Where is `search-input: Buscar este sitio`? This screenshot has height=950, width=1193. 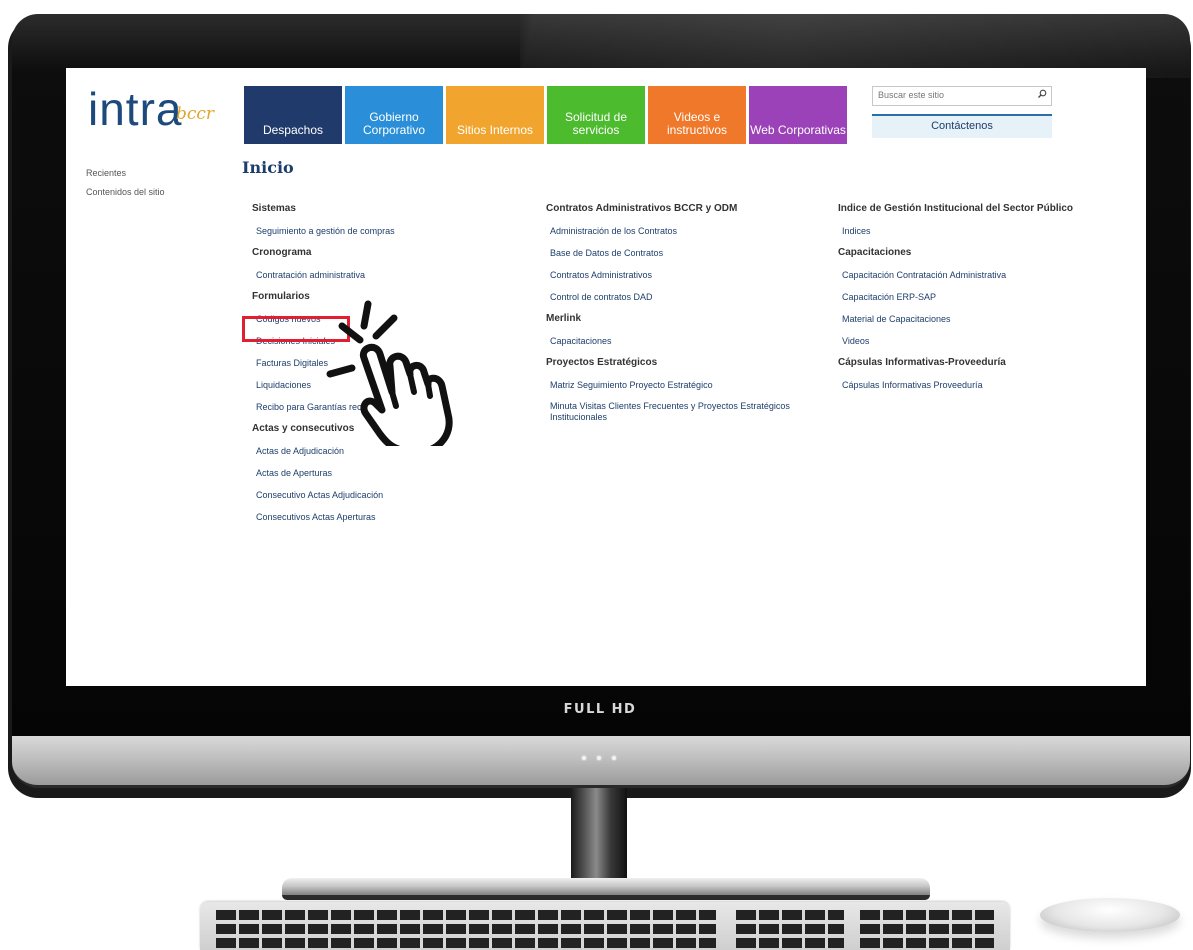
search-input: Buscar este sitio is located at coordinates (962, 96).